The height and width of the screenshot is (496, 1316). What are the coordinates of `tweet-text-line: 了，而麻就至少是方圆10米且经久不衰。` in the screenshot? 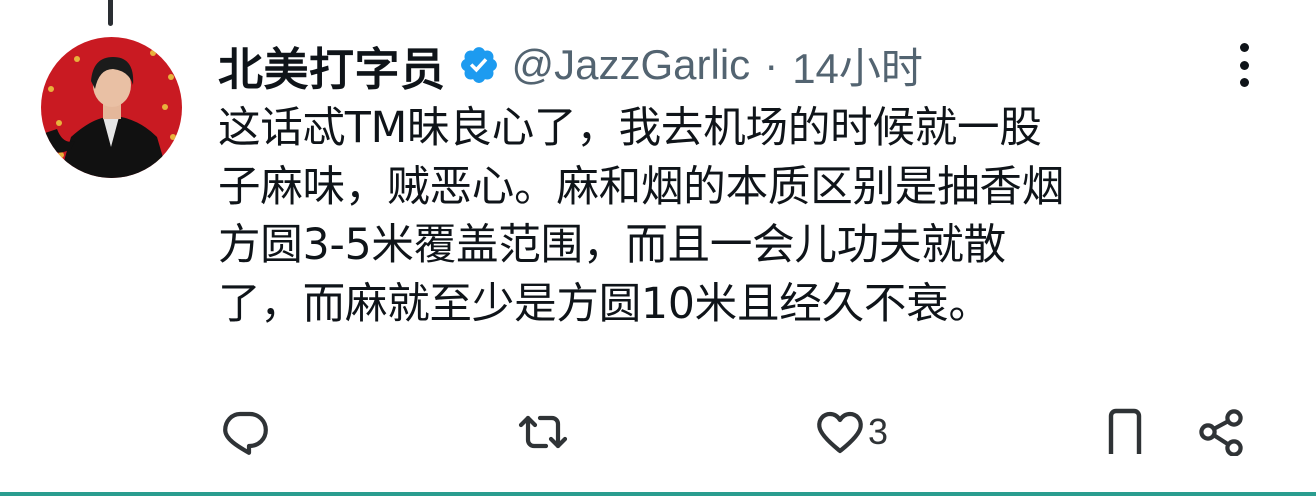 It's located at (604, 304).